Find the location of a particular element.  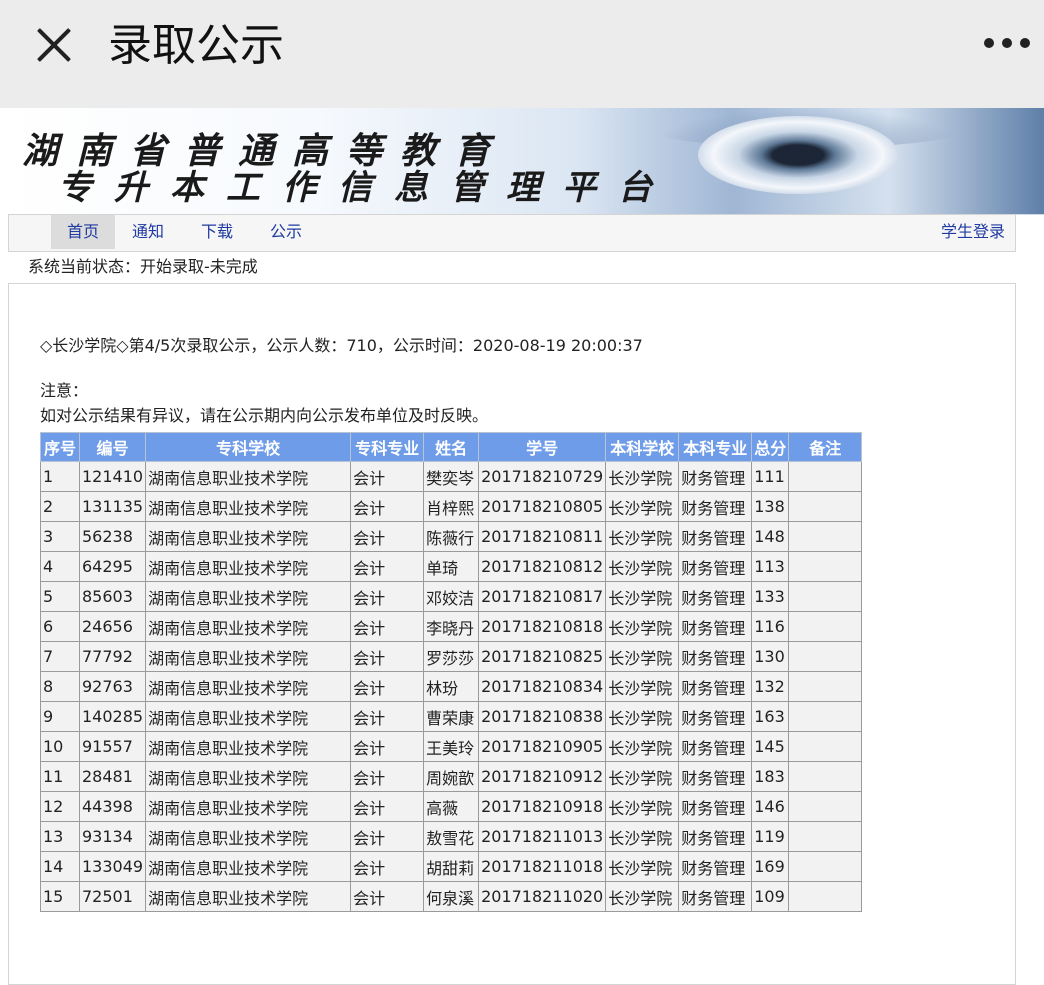

cell-student-no: 201718210834 is located at coordinates (542, 686).